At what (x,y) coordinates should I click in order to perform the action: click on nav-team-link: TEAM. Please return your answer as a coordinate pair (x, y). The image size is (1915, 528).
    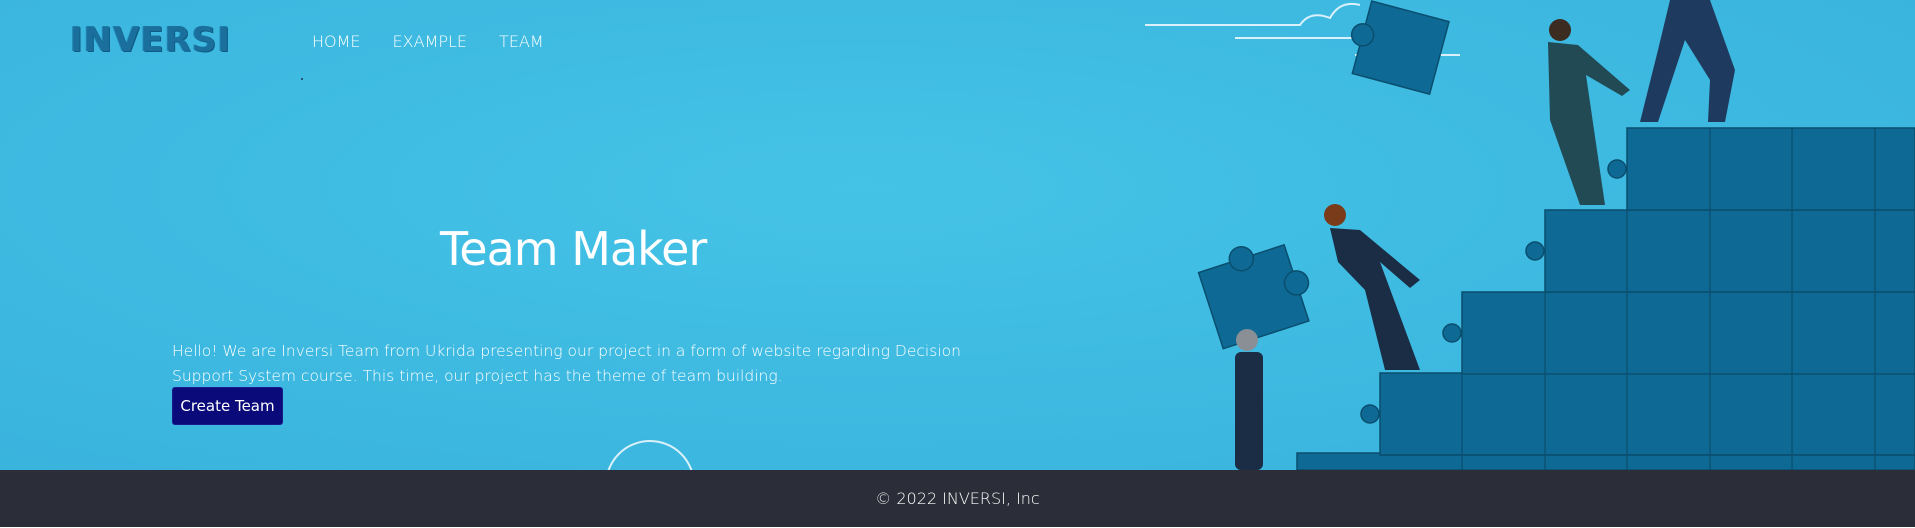
    Looking at the image, I should click on (521, 41).